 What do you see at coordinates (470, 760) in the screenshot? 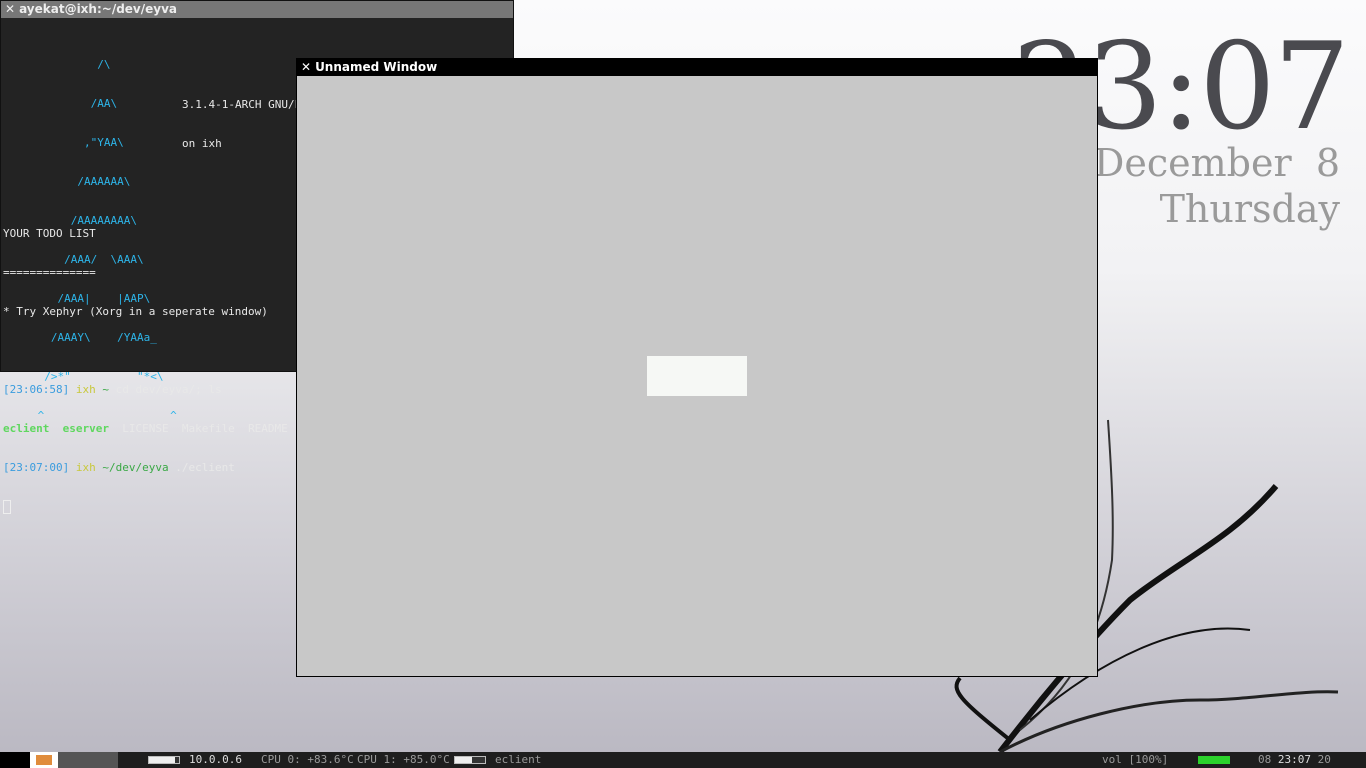
I see `memory-meter` at bounding box center [470, 760].